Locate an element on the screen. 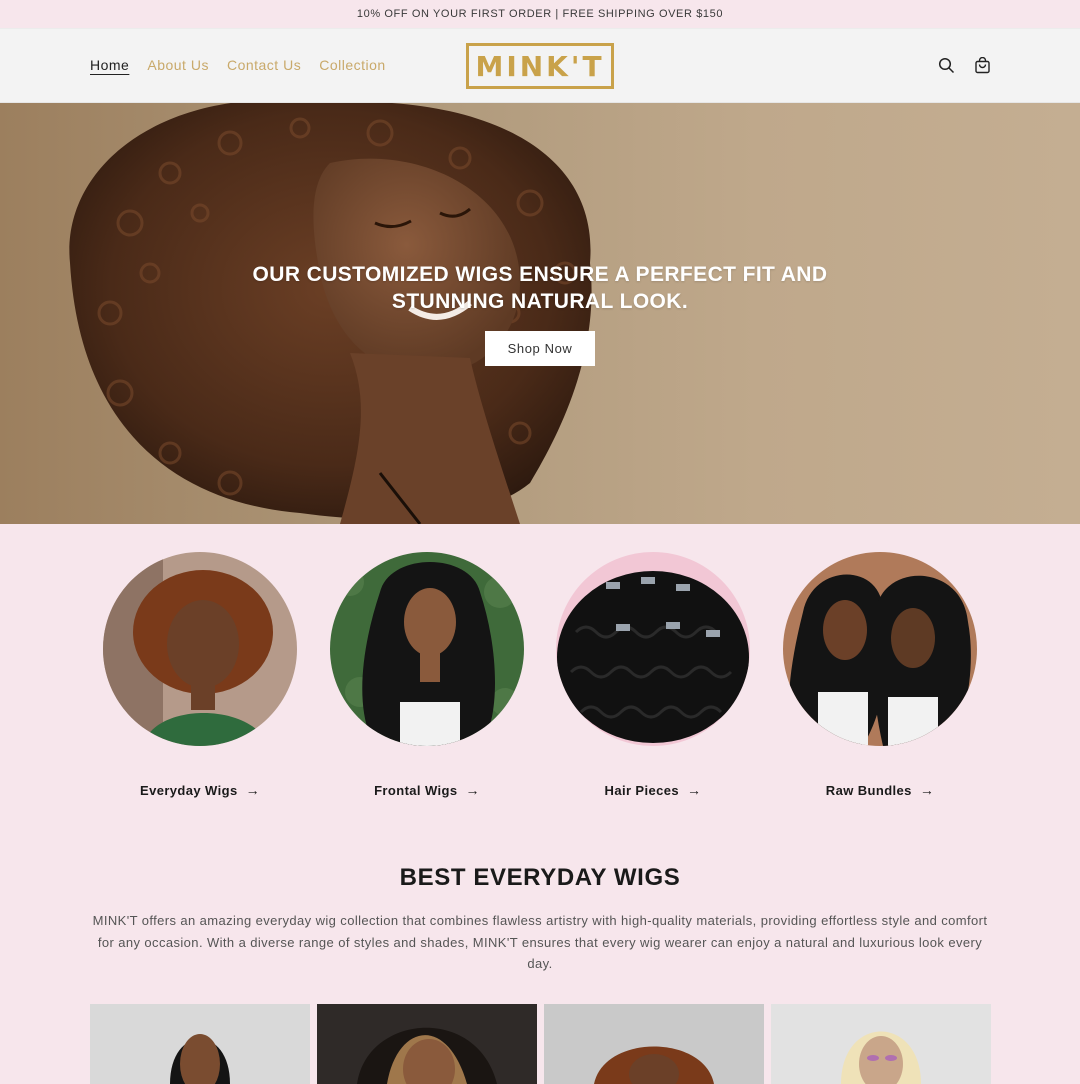 The width and height of the screenshot is (1080, 1084). category-card-raw-bundles: Raw Bundles → is located at coordinates (880, 676).